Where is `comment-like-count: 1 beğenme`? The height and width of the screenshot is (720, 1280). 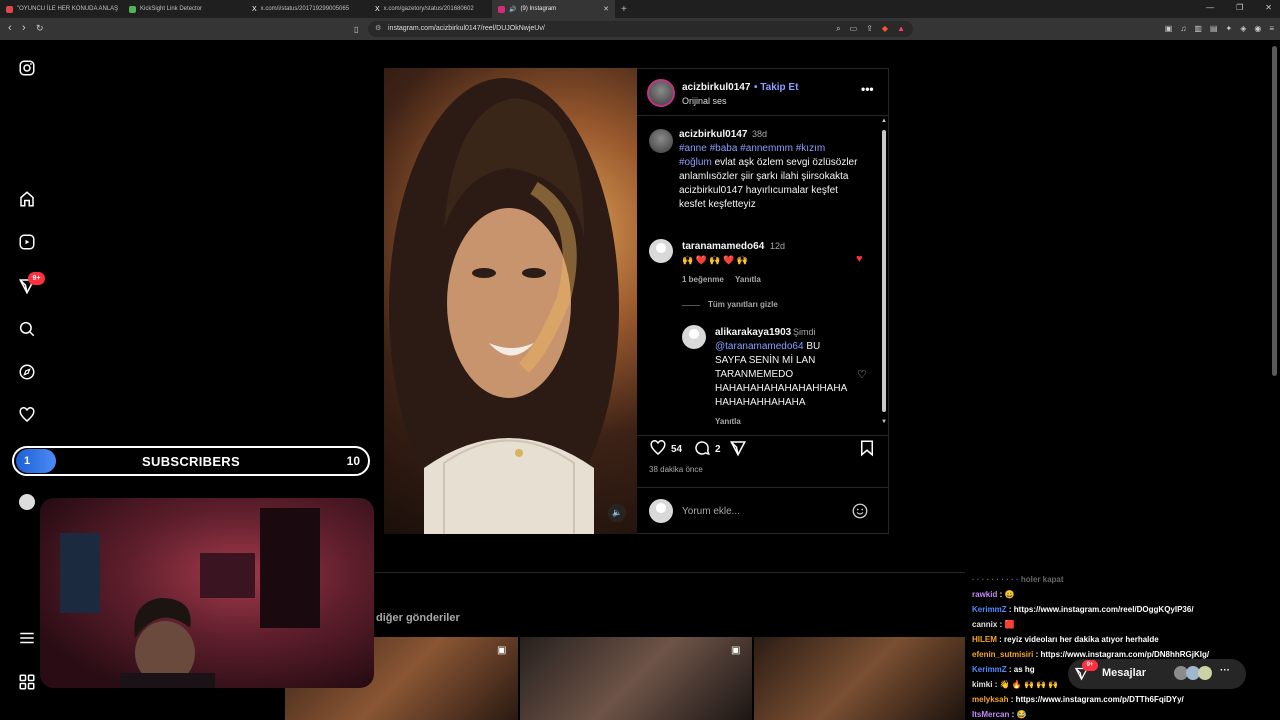 comment-like-count: 1 beğenme is located at coordinates (703, 279).